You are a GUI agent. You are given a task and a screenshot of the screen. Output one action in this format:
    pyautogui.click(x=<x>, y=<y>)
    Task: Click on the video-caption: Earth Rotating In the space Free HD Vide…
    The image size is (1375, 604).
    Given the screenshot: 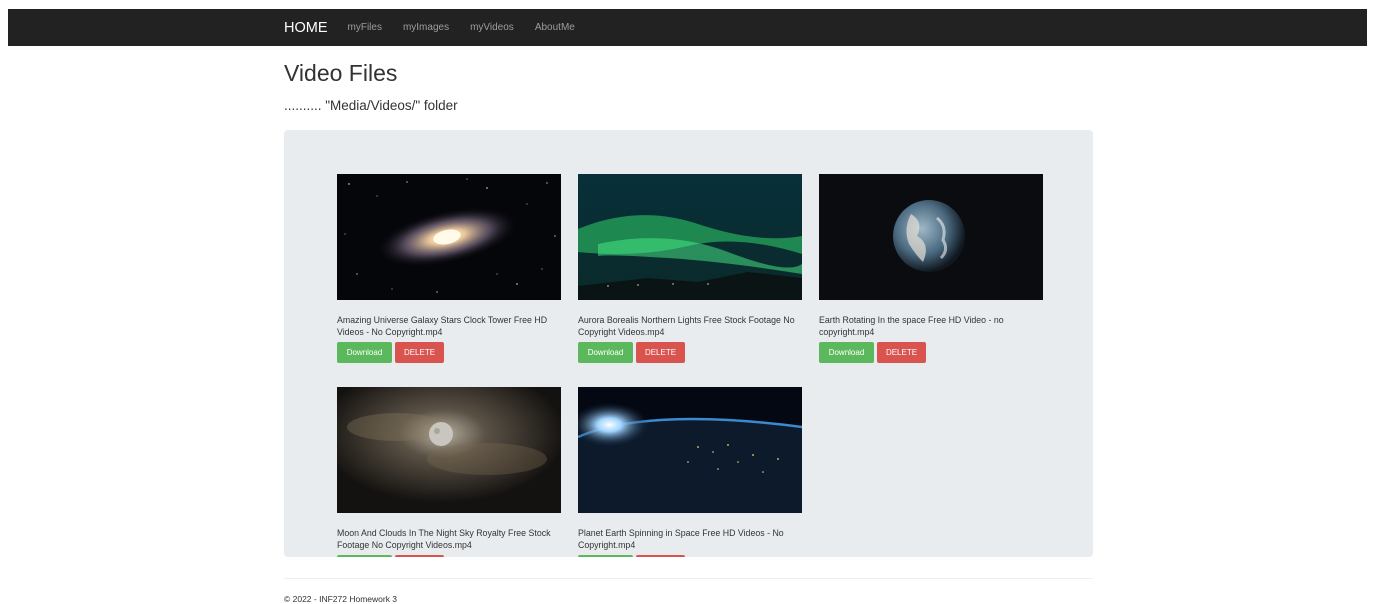 What is the action you would take?
    pyautogui.click(x=911, y=326)
    